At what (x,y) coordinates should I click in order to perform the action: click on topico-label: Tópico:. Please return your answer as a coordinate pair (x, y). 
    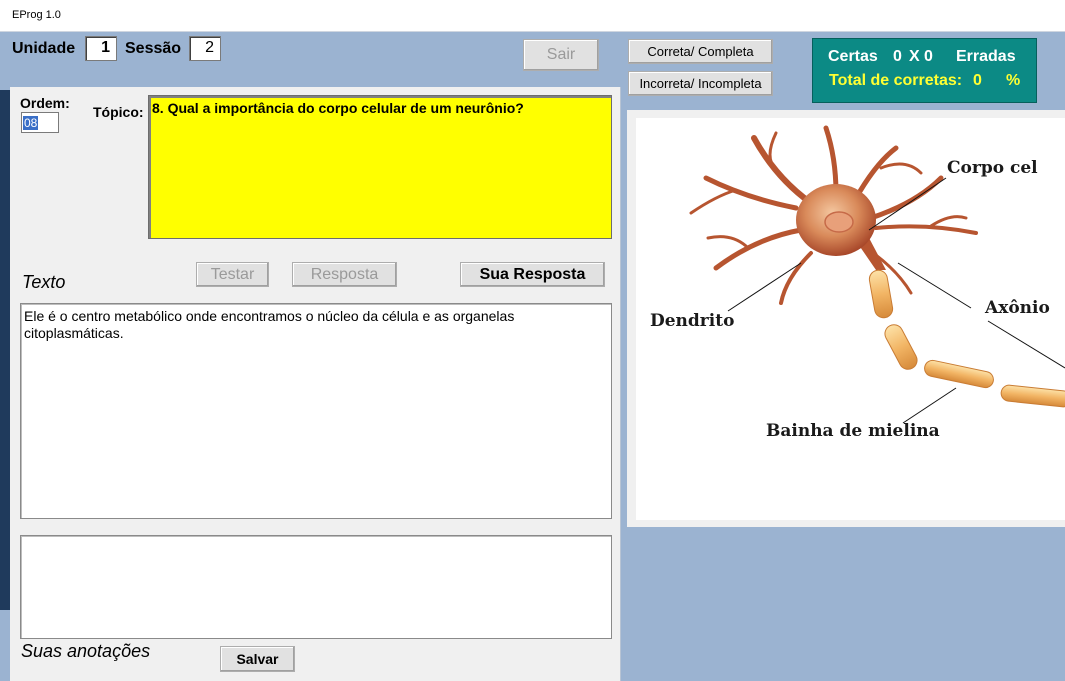
    Looking at the image, I should click on (118, 112).